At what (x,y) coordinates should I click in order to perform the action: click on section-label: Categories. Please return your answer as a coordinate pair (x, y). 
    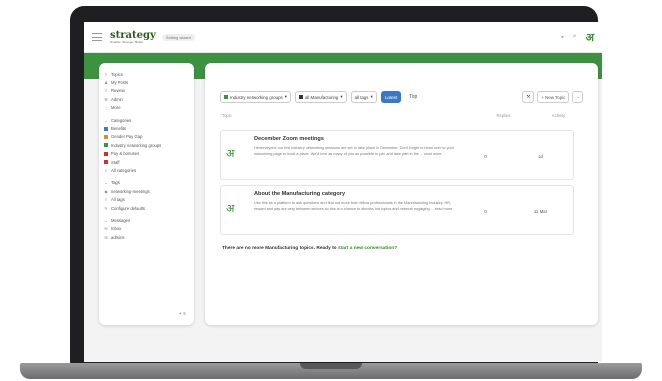
    Looking at the image, I should click on (121, 120).